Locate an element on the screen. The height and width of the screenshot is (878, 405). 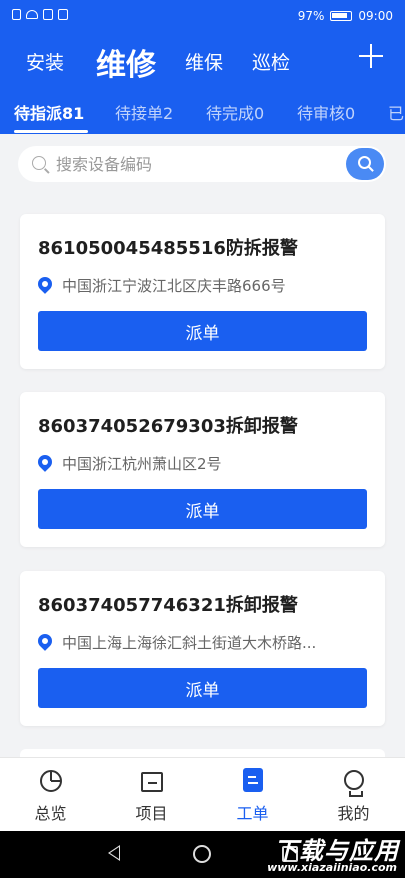
nav-work-orders: 工单 is located at coordinates (252, 795).